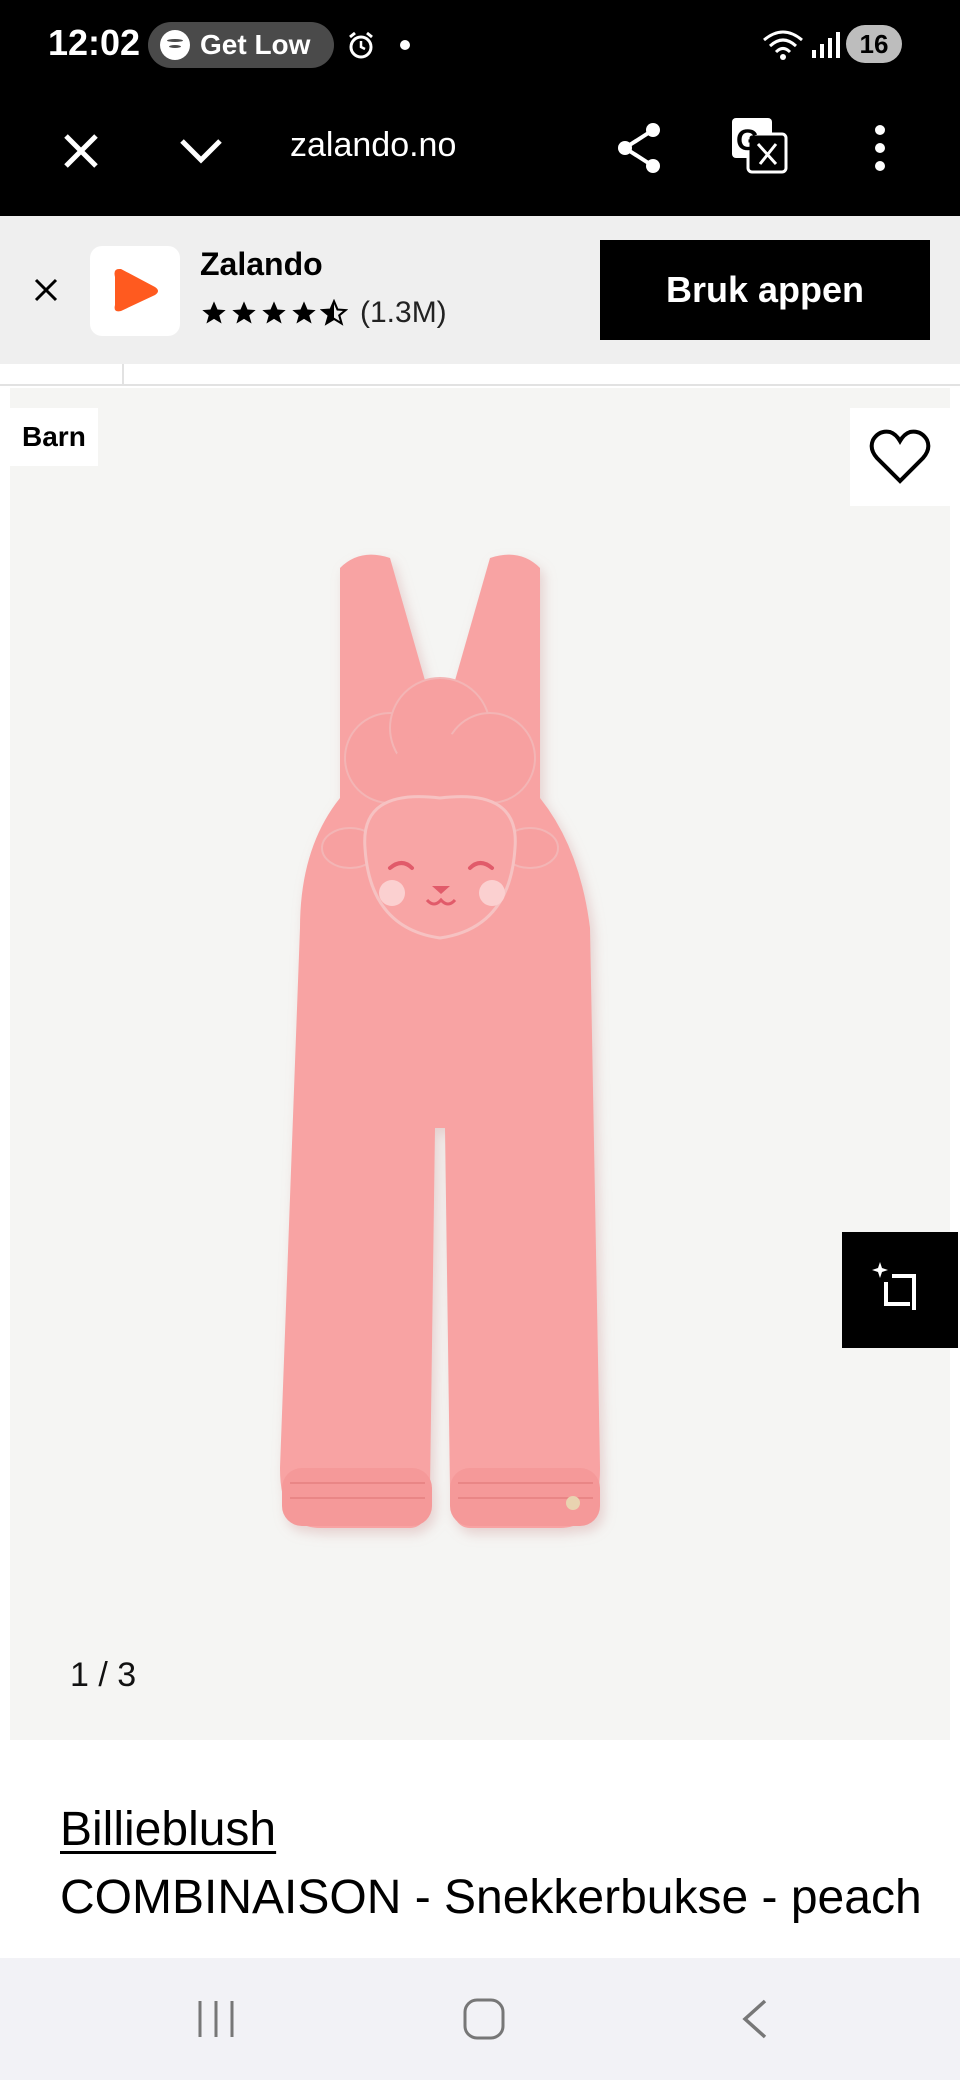  What do you see at coordinates (175, 45) in the screenshot?
I see `spotify-icon` at bounding box center [175, 45].